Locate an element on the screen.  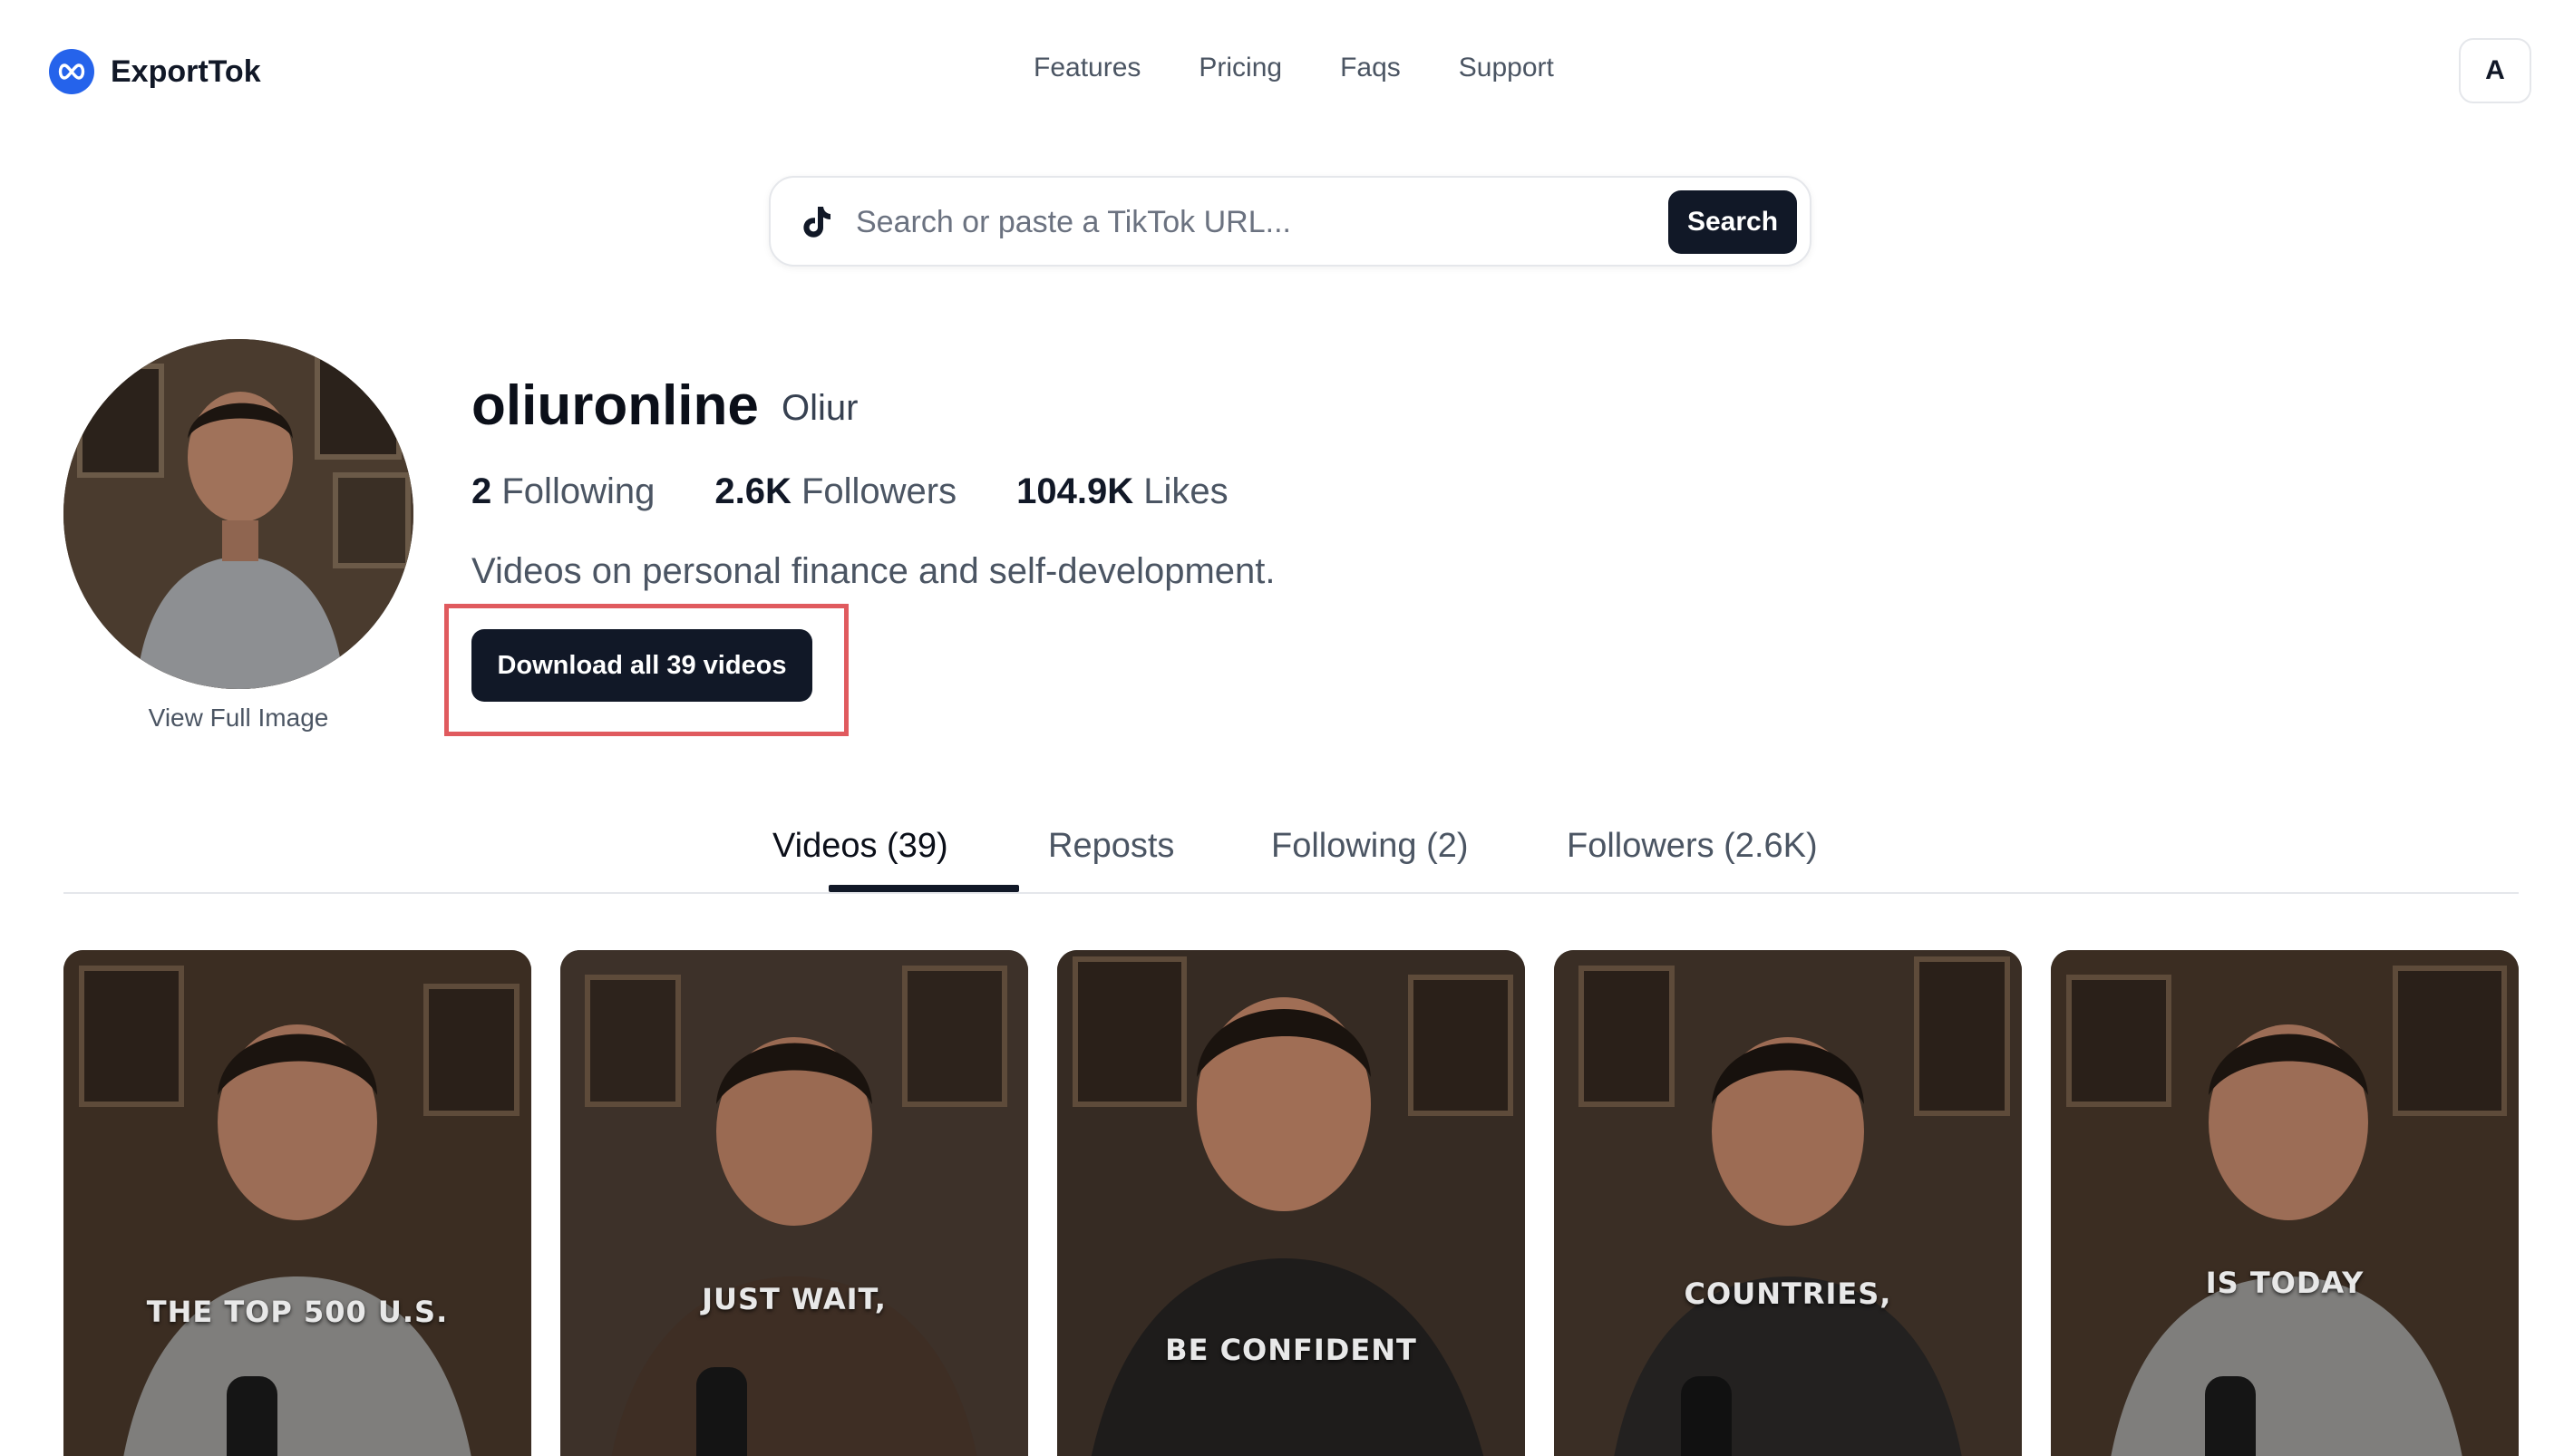
infinity-logo-icon is located at coordinates (71, 71).